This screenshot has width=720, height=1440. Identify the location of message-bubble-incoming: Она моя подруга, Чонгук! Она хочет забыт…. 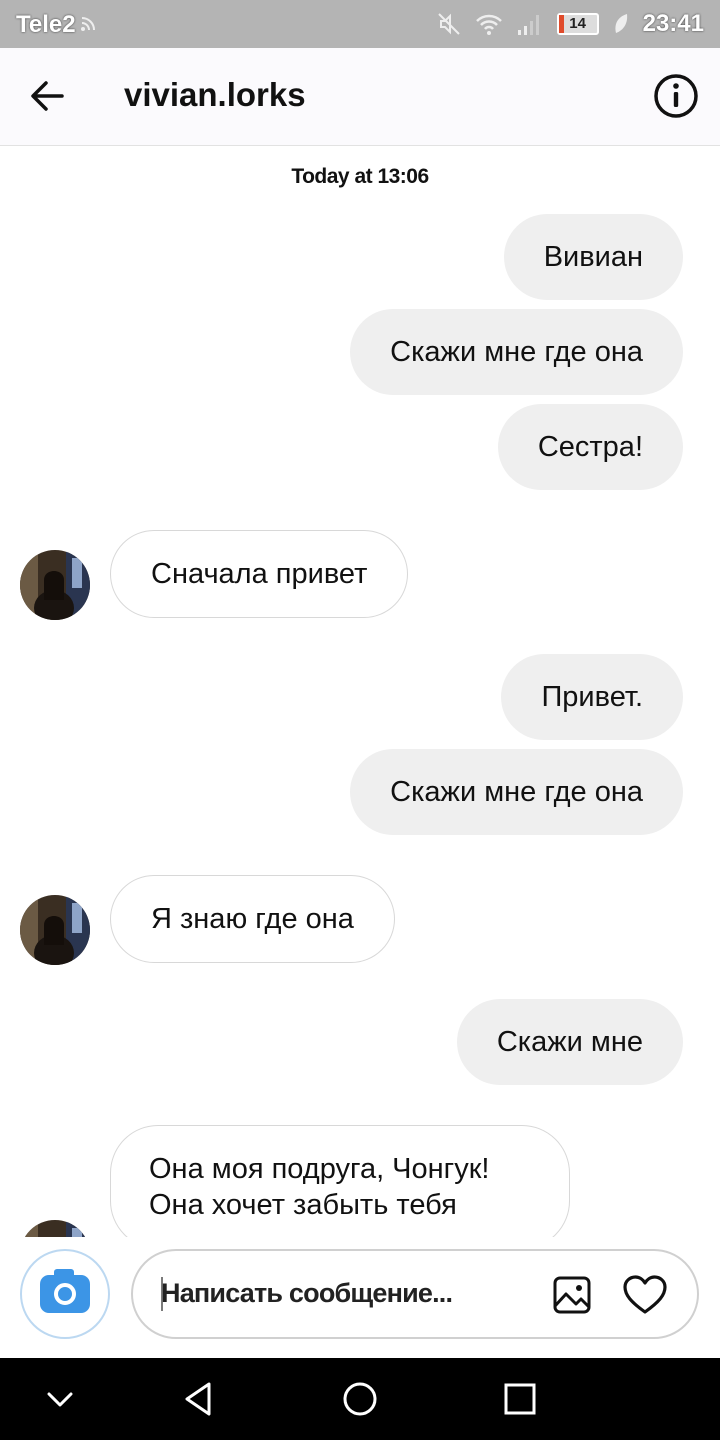
(340, 1181).